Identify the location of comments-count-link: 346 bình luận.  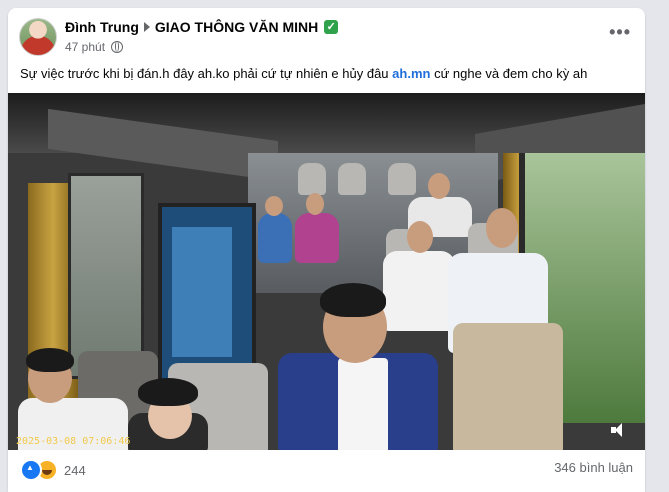
(593, 467).